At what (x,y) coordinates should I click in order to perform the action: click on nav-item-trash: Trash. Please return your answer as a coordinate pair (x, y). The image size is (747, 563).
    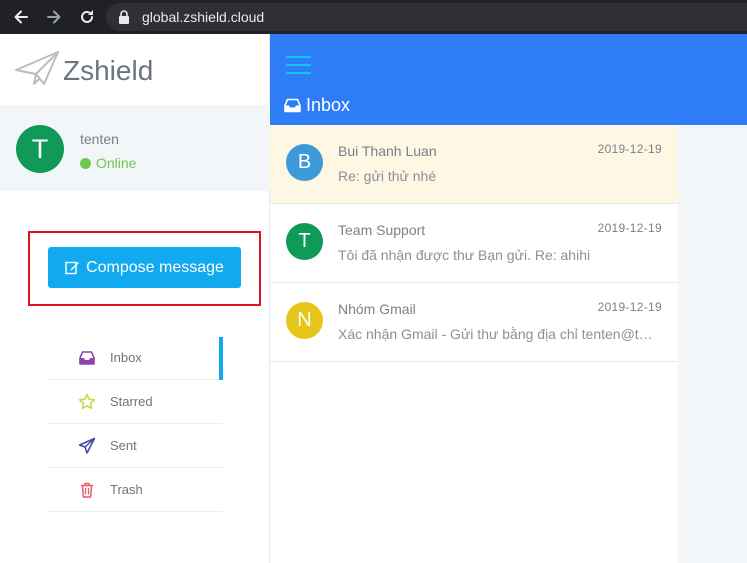
    Looking at the image, I should click on (135, 490).